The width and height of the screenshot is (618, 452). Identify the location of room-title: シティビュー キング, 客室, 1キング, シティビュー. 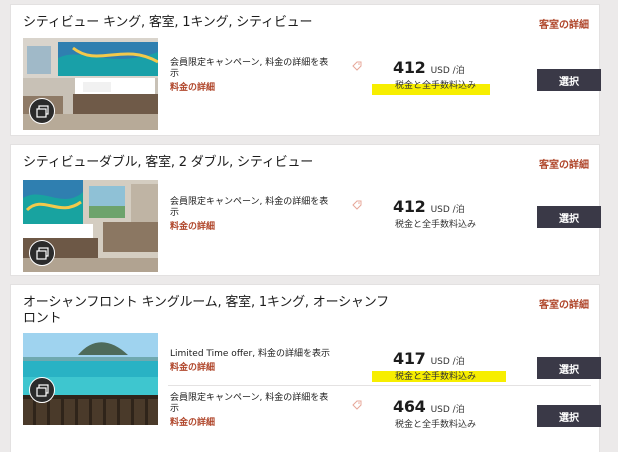
(168, 22).